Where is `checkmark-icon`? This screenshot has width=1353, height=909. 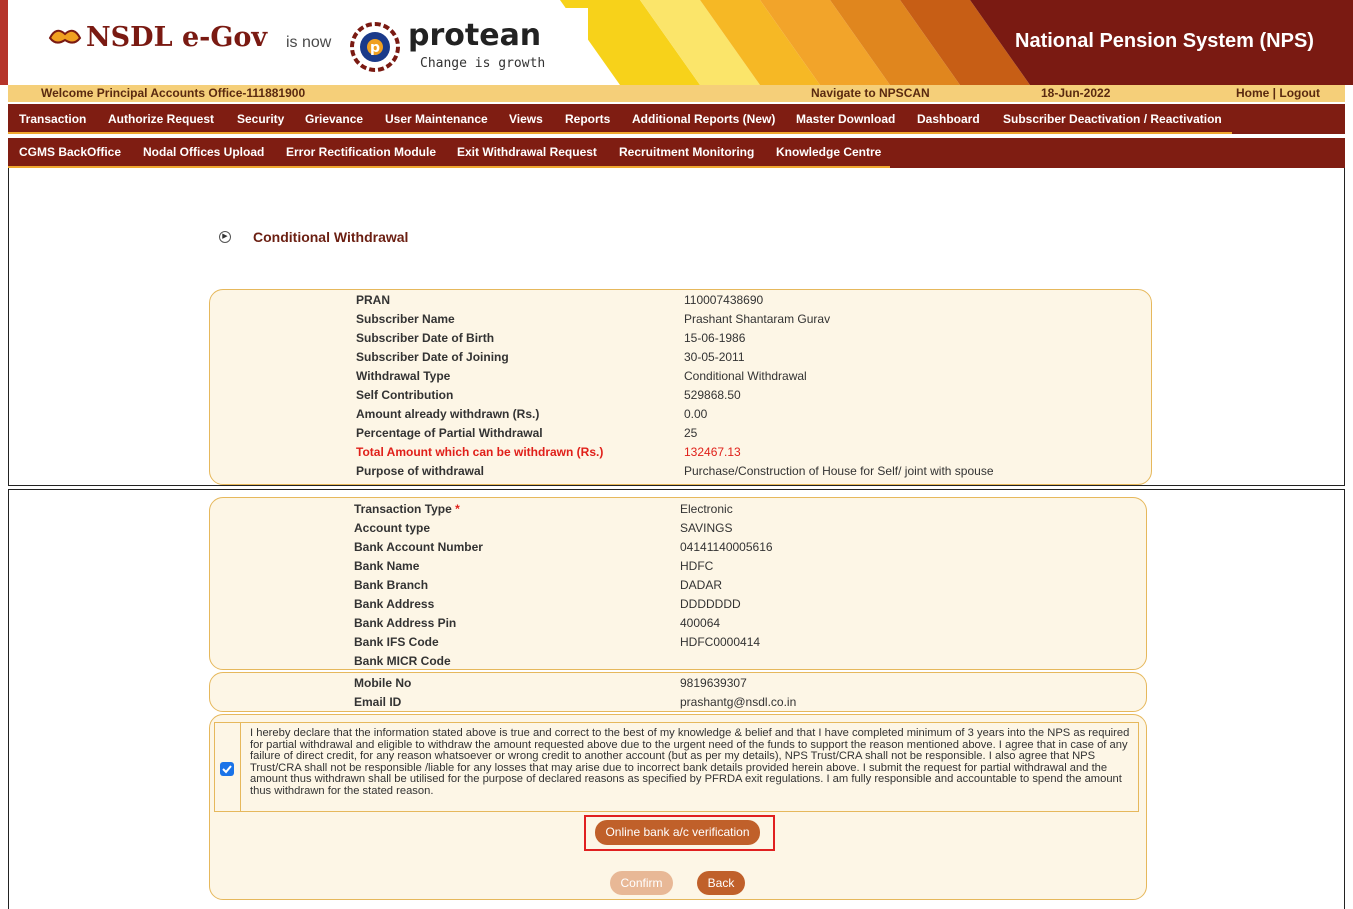 checkmark-icon is located at coordinates (227, 769).